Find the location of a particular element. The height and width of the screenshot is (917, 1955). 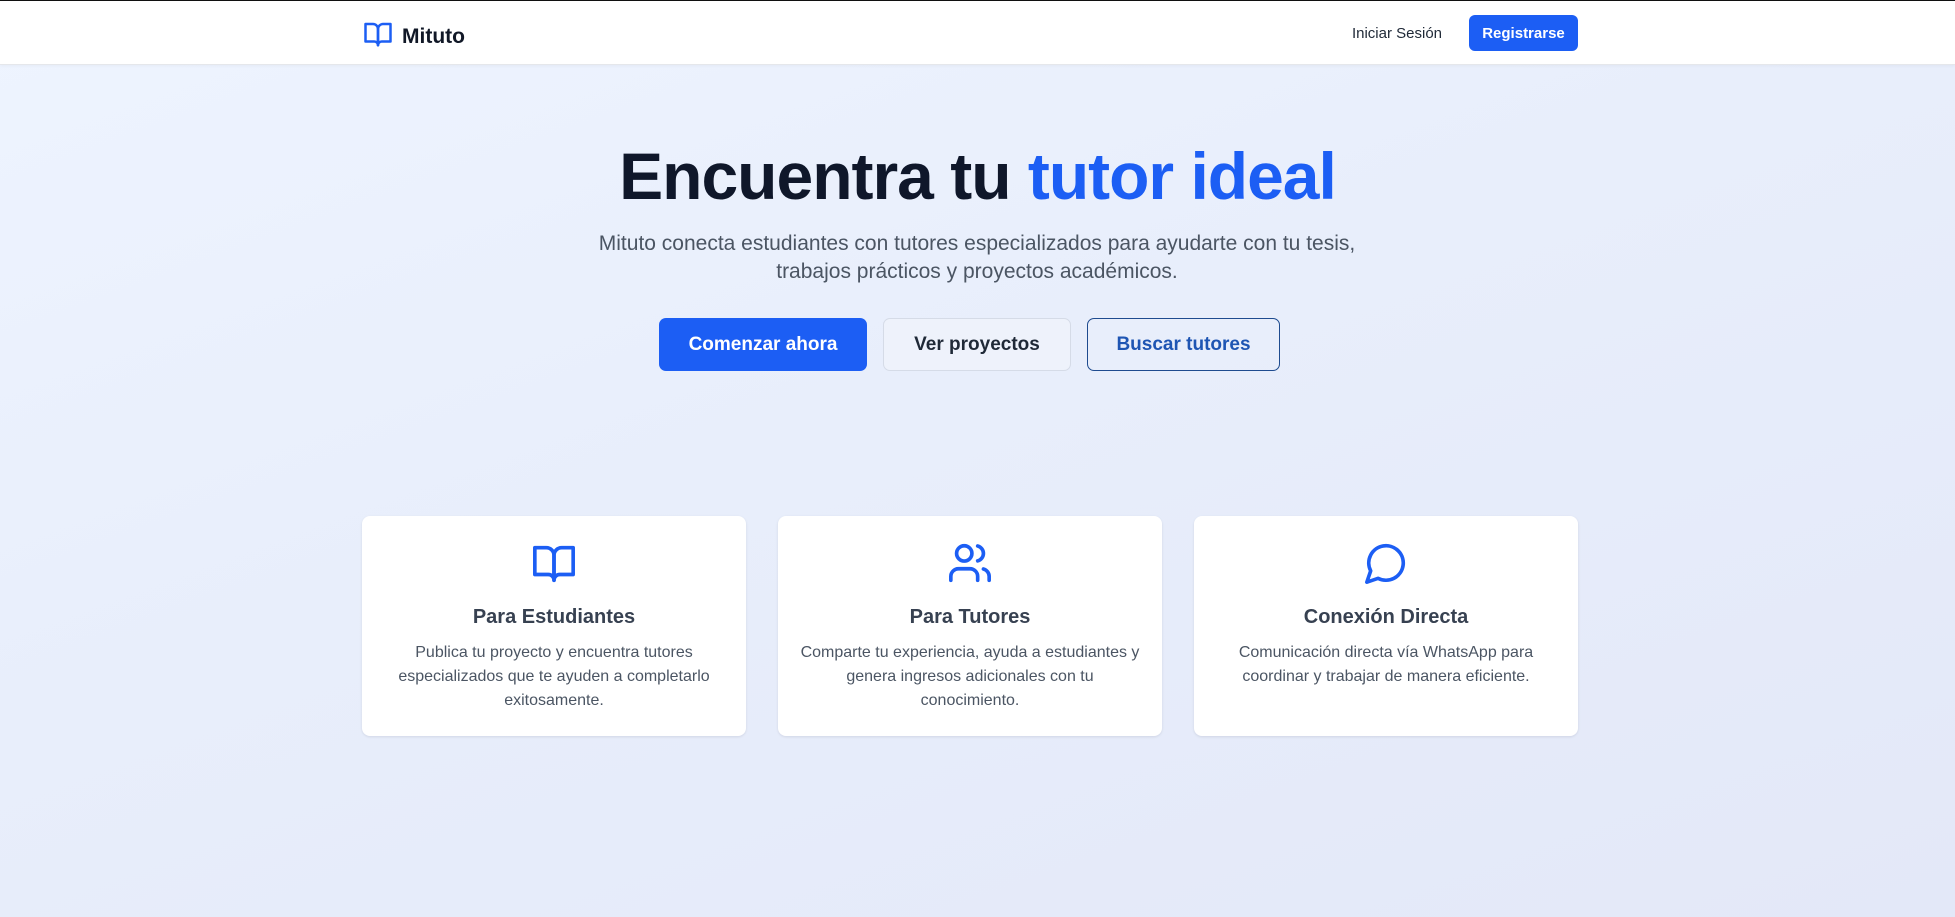

login-link: Iniciar Sesión is located at coordinates (1397, 33).